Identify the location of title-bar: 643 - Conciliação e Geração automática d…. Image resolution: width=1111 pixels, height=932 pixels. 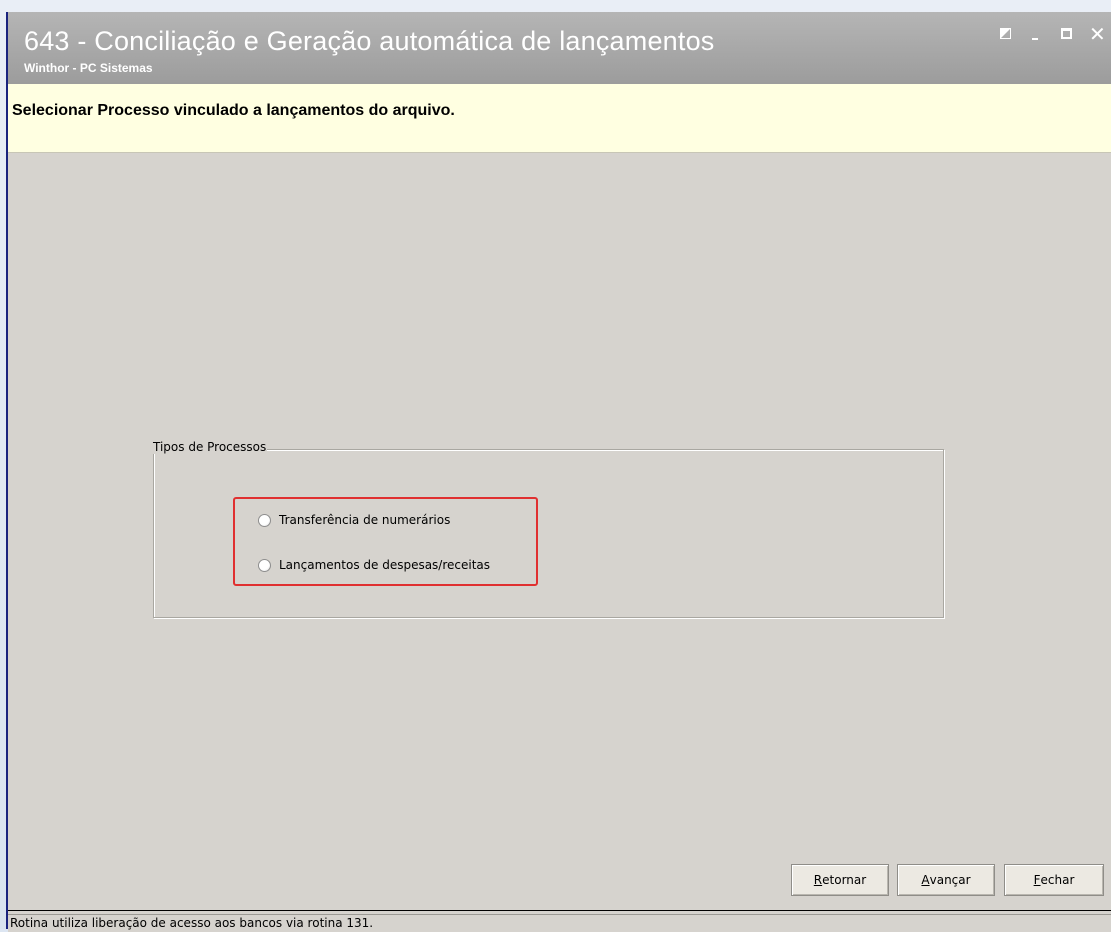
(558, 48).